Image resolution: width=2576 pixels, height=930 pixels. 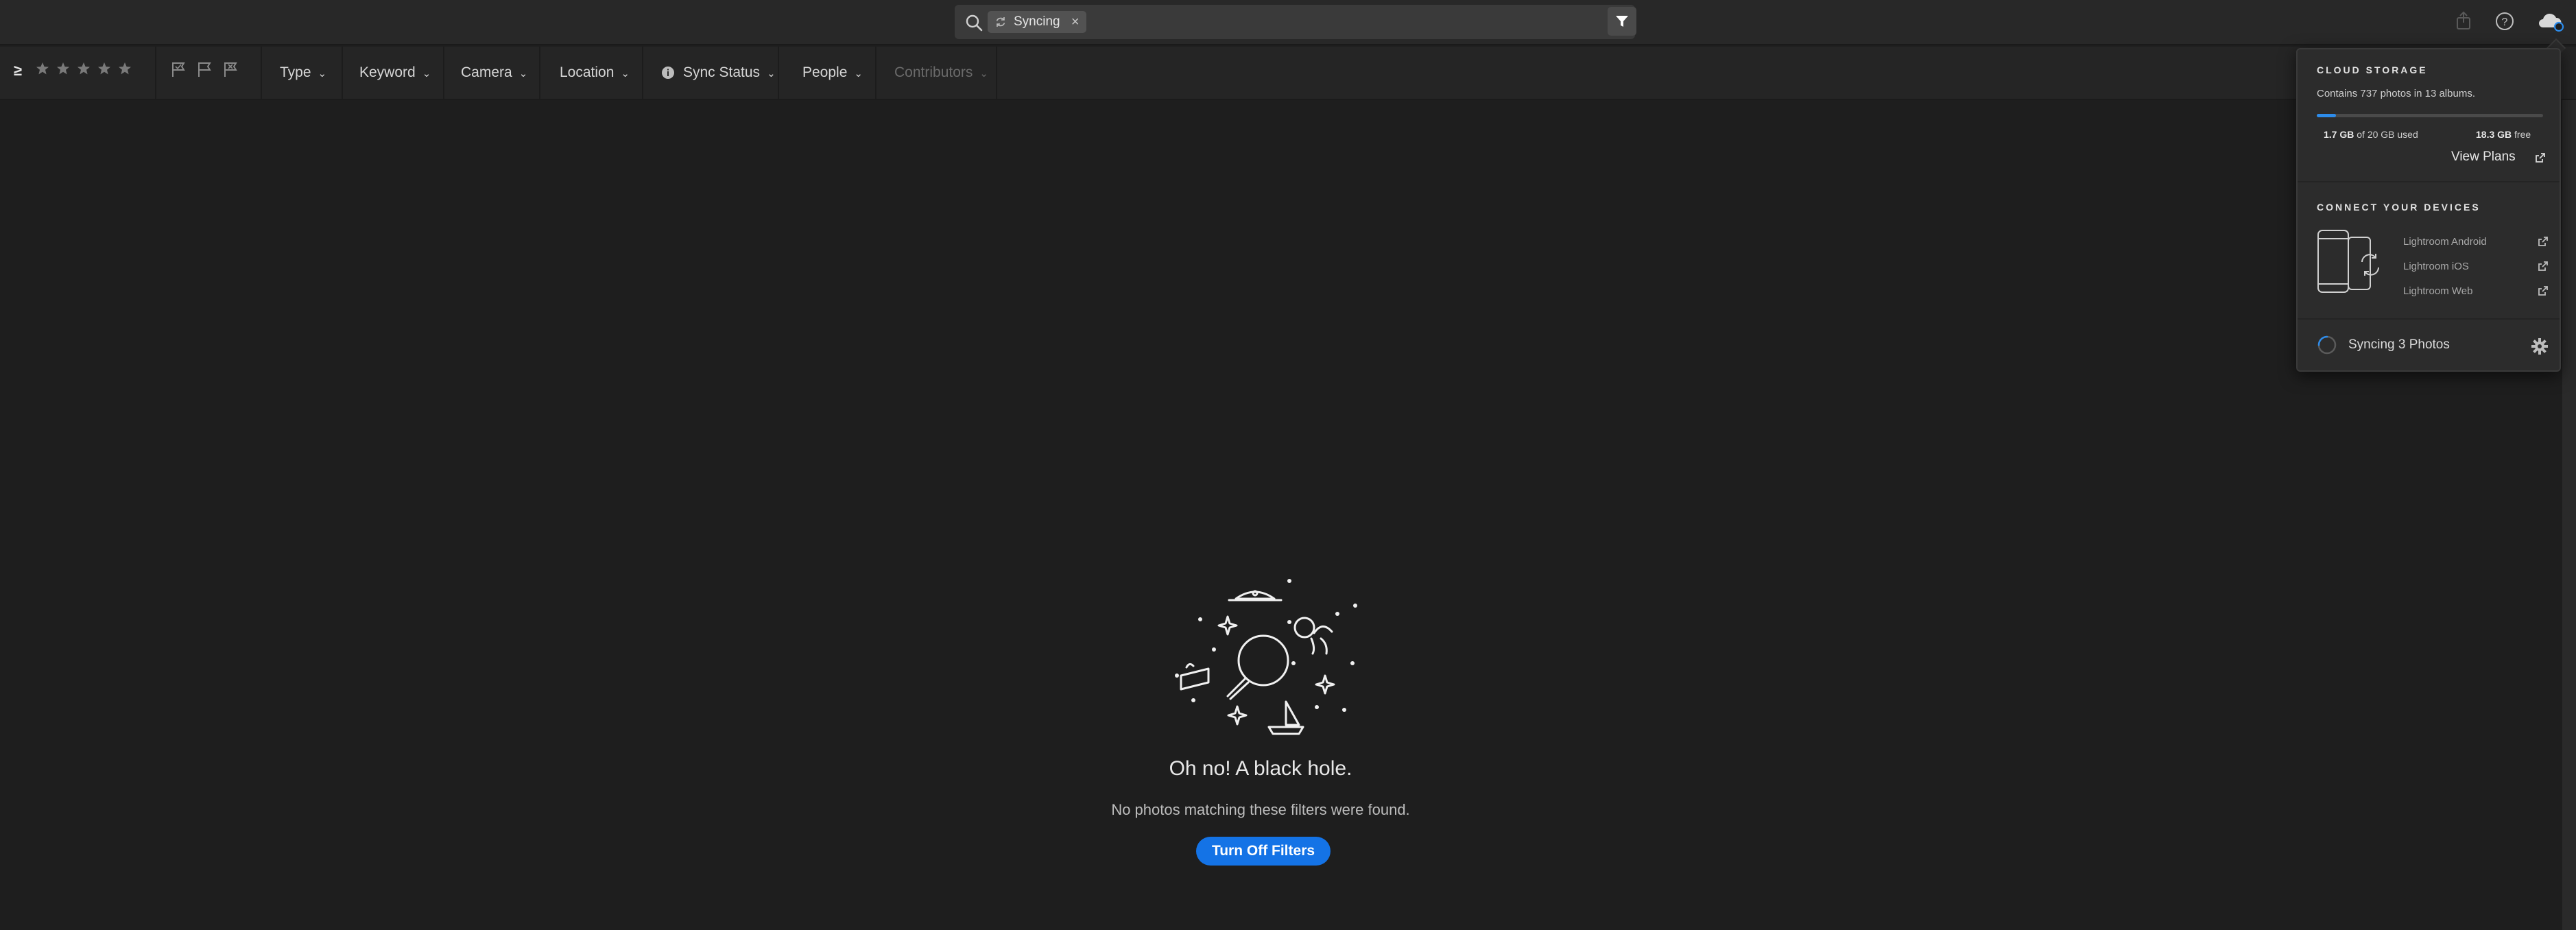 I want to click on lightroom-ios-link: Lightroom iOS, so click(x=2436, y=266).